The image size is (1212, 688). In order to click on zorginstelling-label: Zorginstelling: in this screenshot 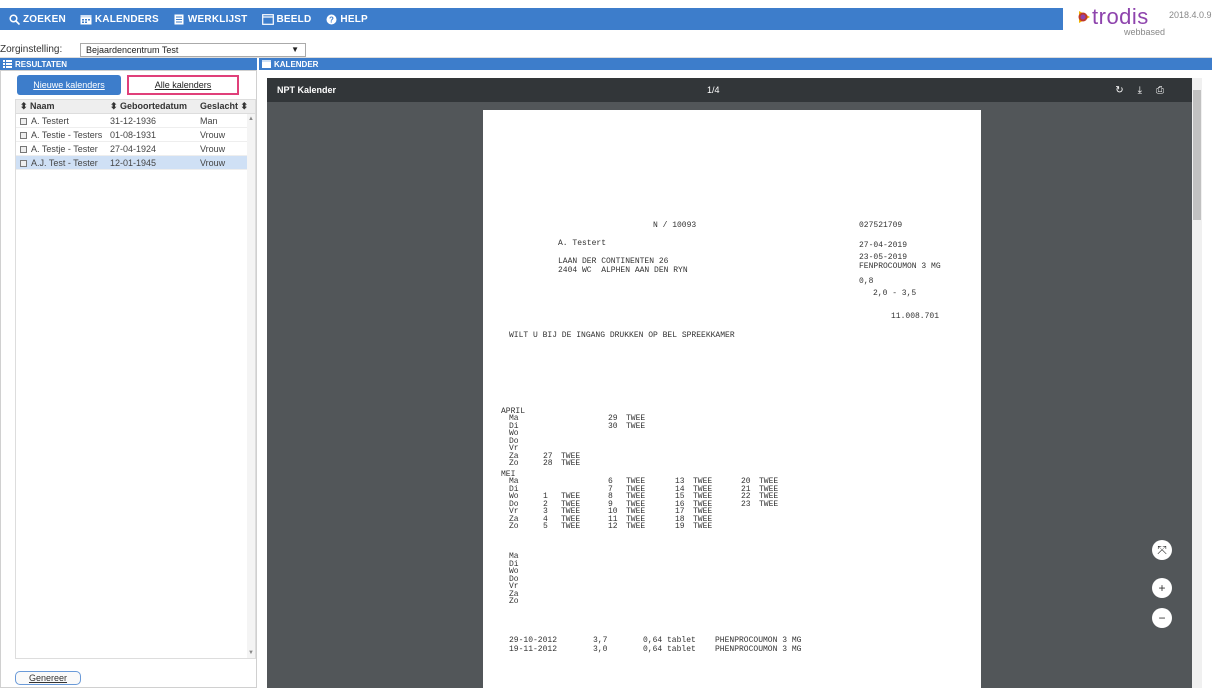, I will do `click(31, 49)`.